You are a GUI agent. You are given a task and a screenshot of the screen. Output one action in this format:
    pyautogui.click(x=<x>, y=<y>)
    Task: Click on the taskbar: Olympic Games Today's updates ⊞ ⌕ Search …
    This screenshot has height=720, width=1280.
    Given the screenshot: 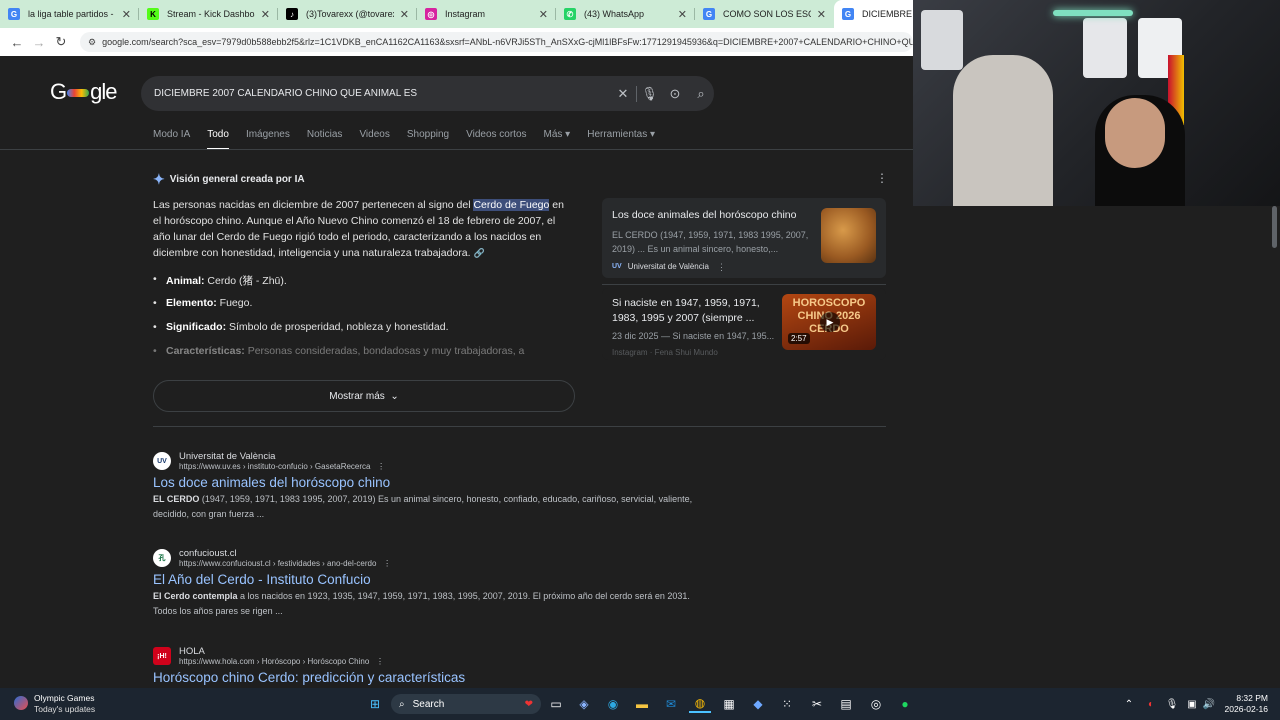 What is the action you would take?
    pyautogui.click(x=640, y=704)
    